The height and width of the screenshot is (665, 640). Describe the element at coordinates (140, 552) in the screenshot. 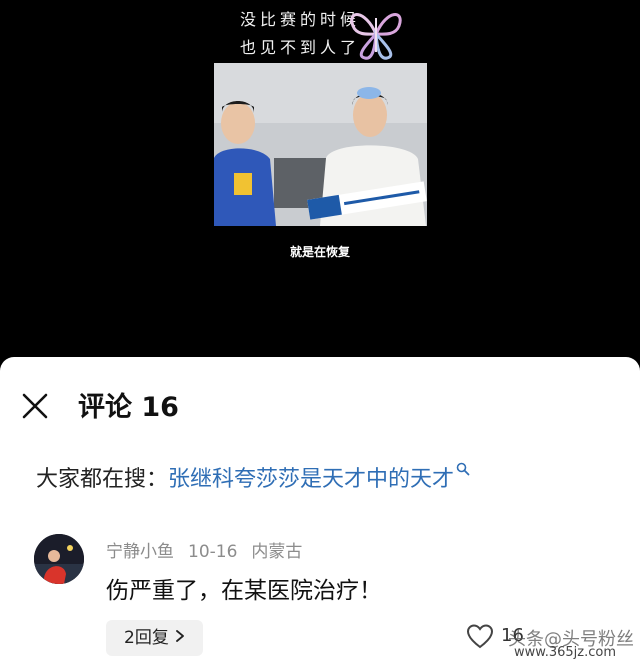

I see `comment-username: 宁静小鱼` at that location.